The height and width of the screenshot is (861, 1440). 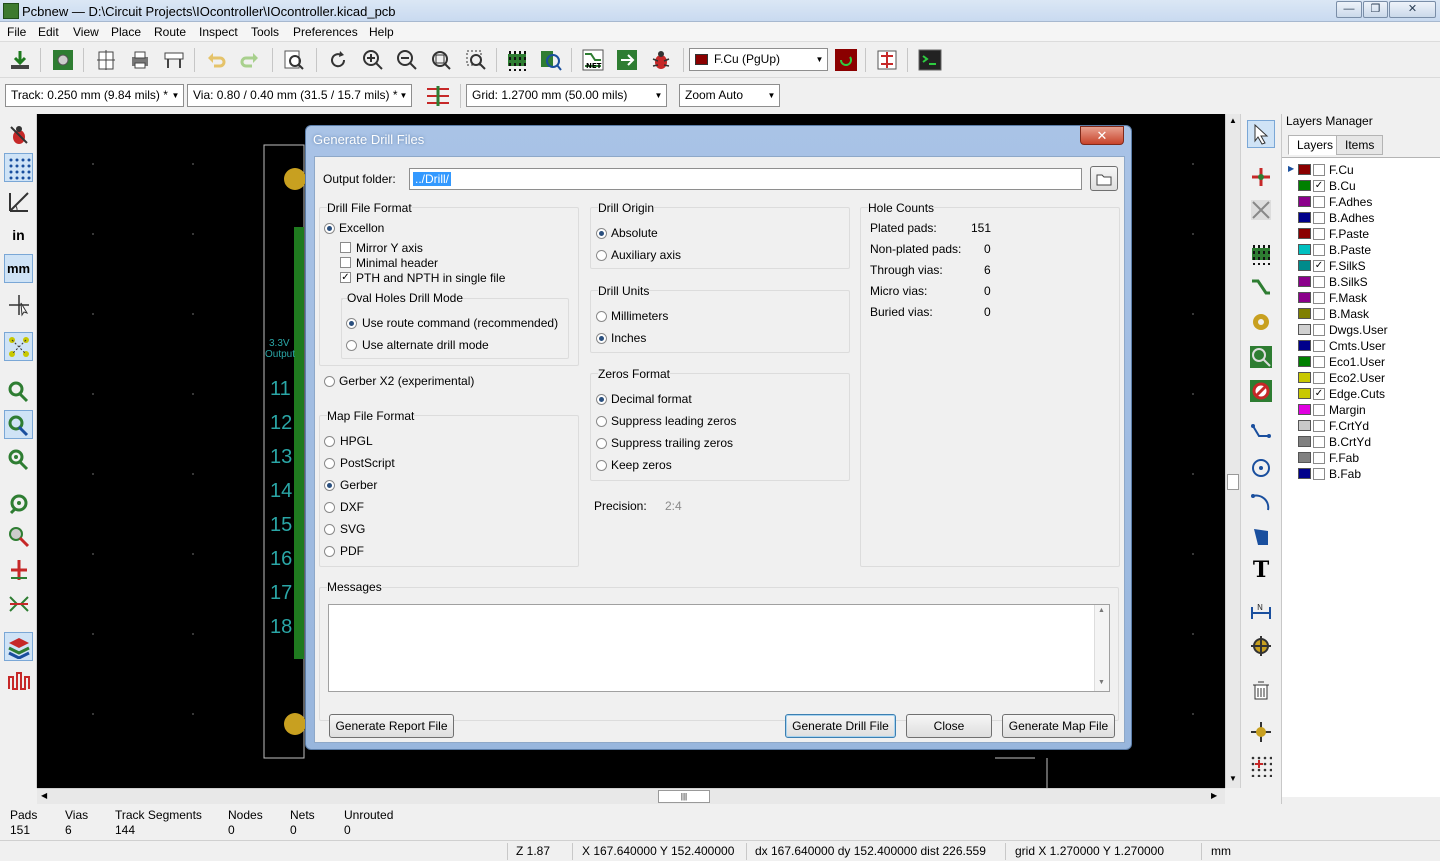 I want to click on window-close-button: ✕, so click(x=1412, y=9).